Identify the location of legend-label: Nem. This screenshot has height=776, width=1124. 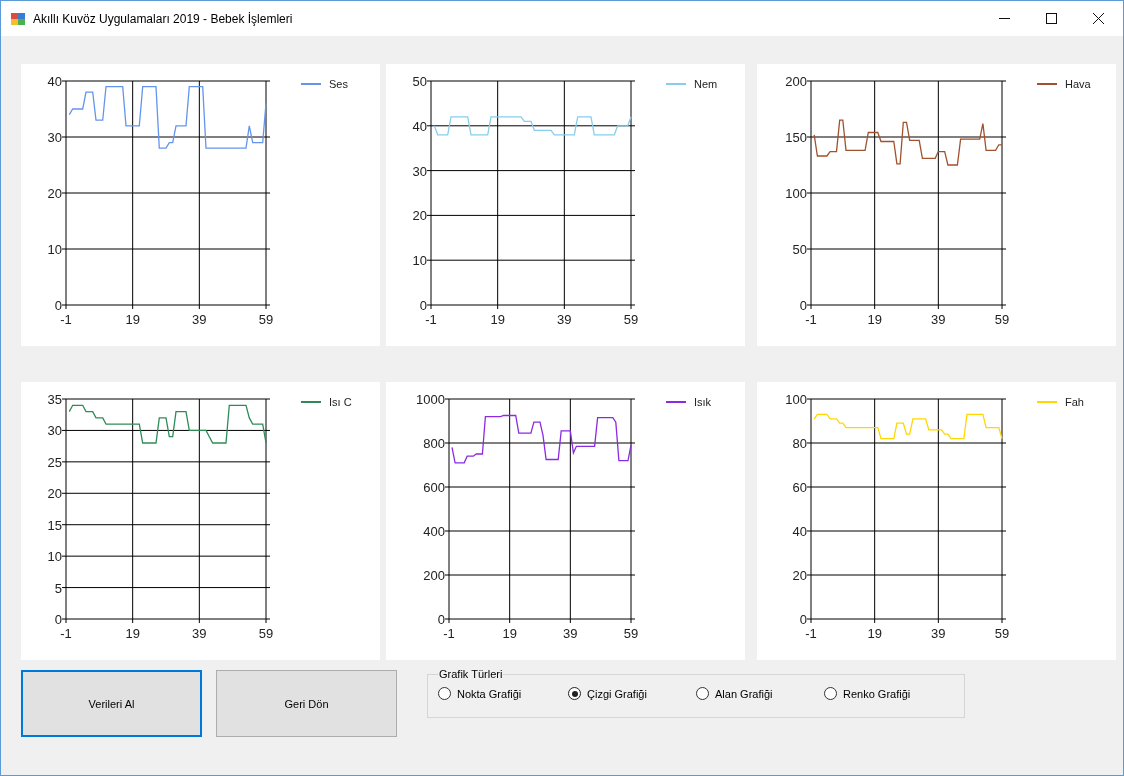
(706, 84).